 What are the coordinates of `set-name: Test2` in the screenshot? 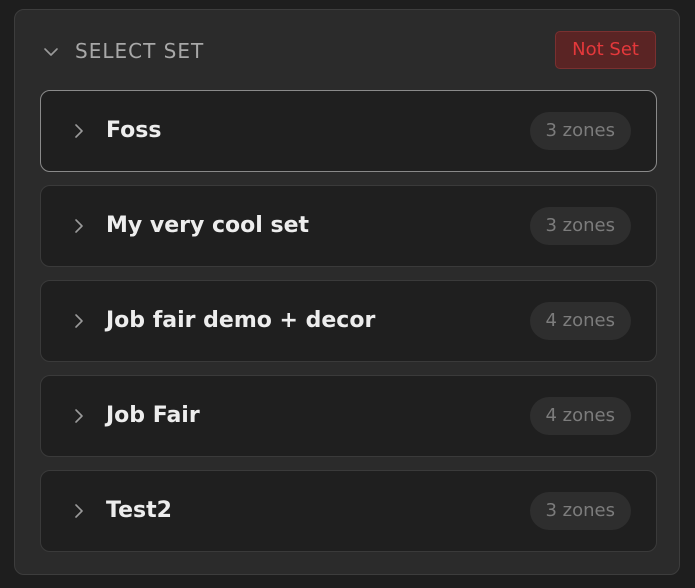 It's located at (139, 510).